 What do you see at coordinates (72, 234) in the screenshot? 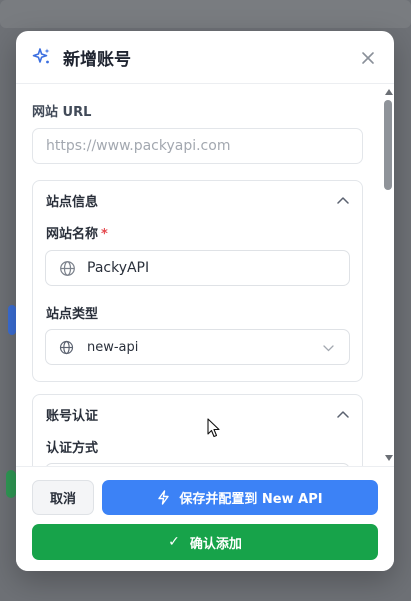
I see `site-name-label-text: 网站名称` at bounding box center [72, 234].